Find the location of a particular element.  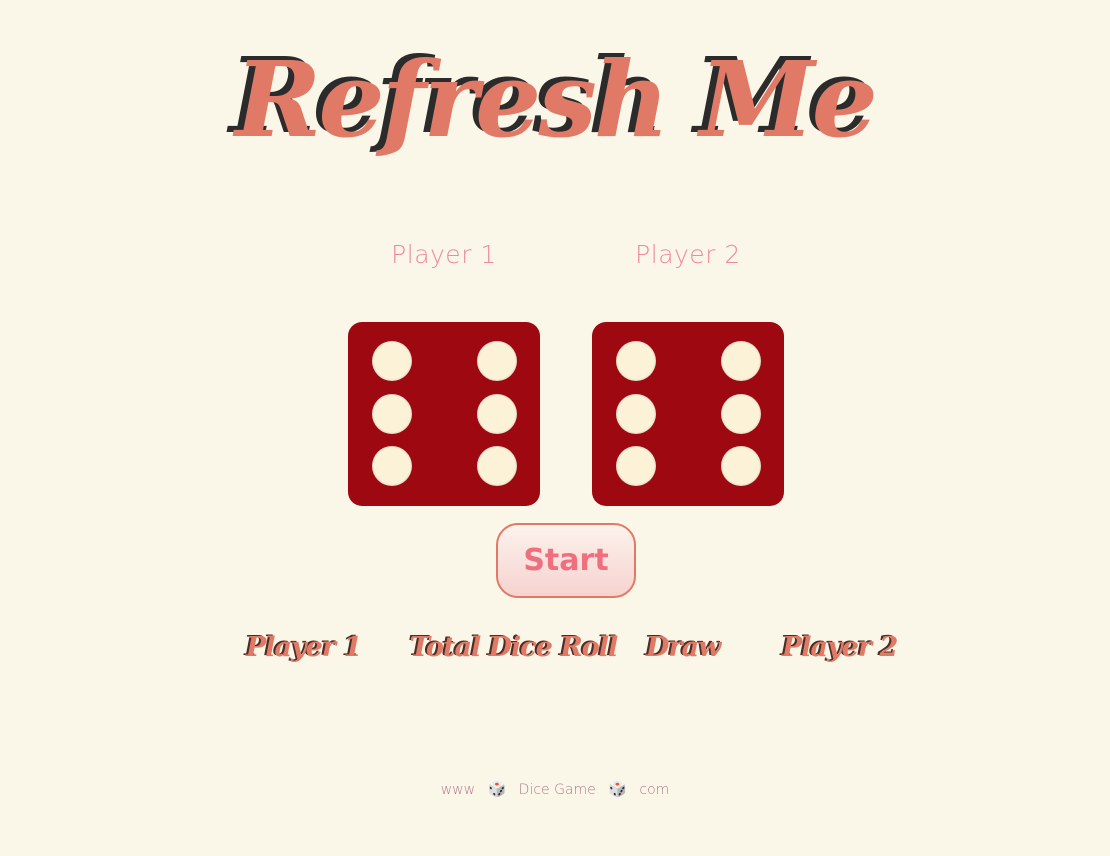

footer: www 🎲 Dice Game 🎲 com is located at coordinates (555, 789).